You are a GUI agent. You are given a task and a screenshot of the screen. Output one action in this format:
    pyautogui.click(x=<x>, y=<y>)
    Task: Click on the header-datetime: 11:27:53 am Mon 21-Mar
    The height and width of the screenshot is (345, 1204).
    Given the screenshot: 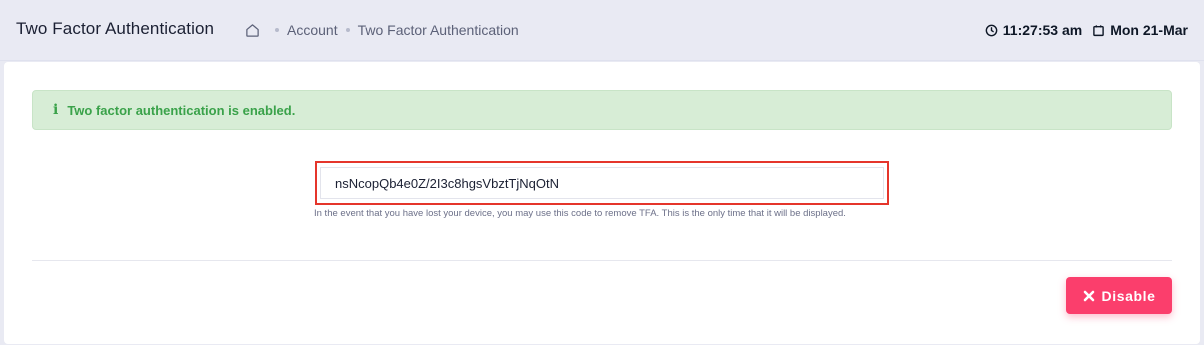 What is the action you would take?
    pyautogui.click(x=1086, y=30)
    